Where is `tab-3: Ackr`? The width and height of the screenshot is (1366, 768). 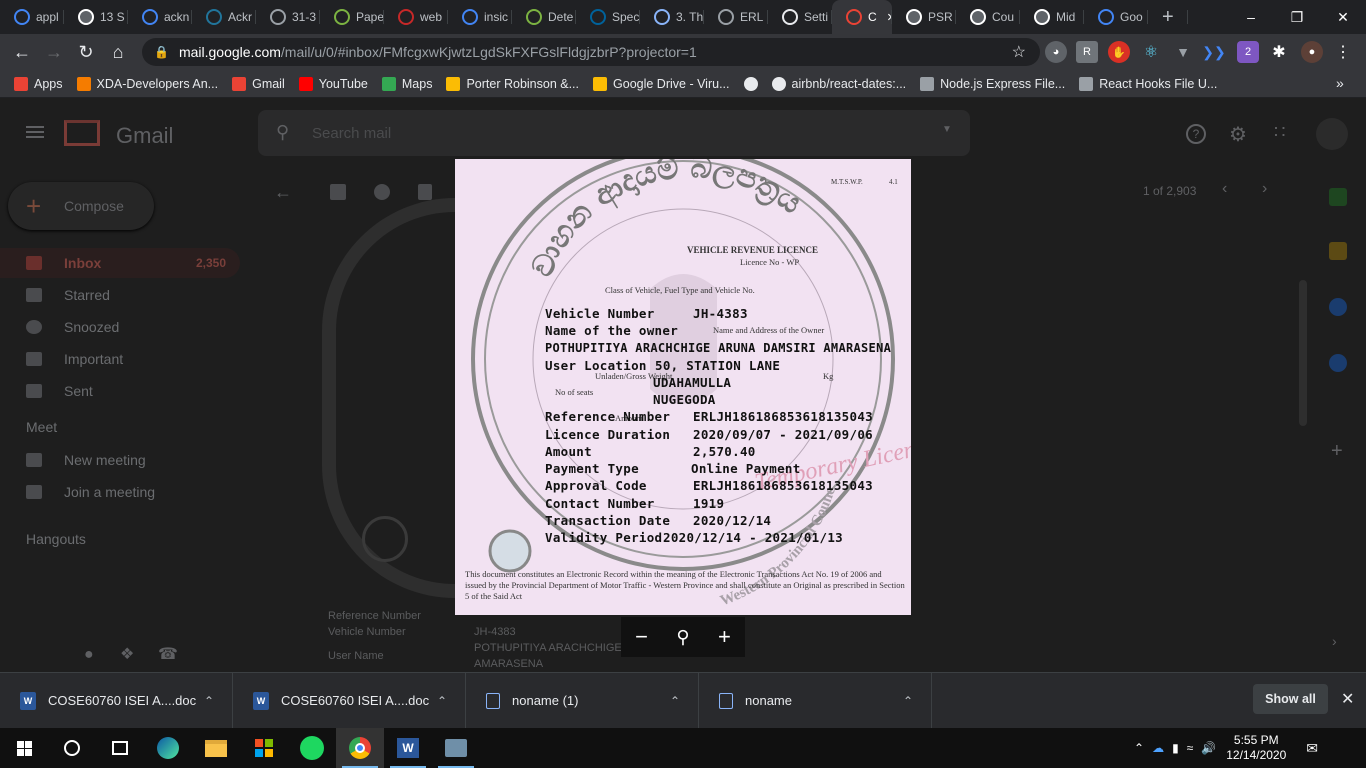 tab-3: Ackr is located at coordinates (224, 17).